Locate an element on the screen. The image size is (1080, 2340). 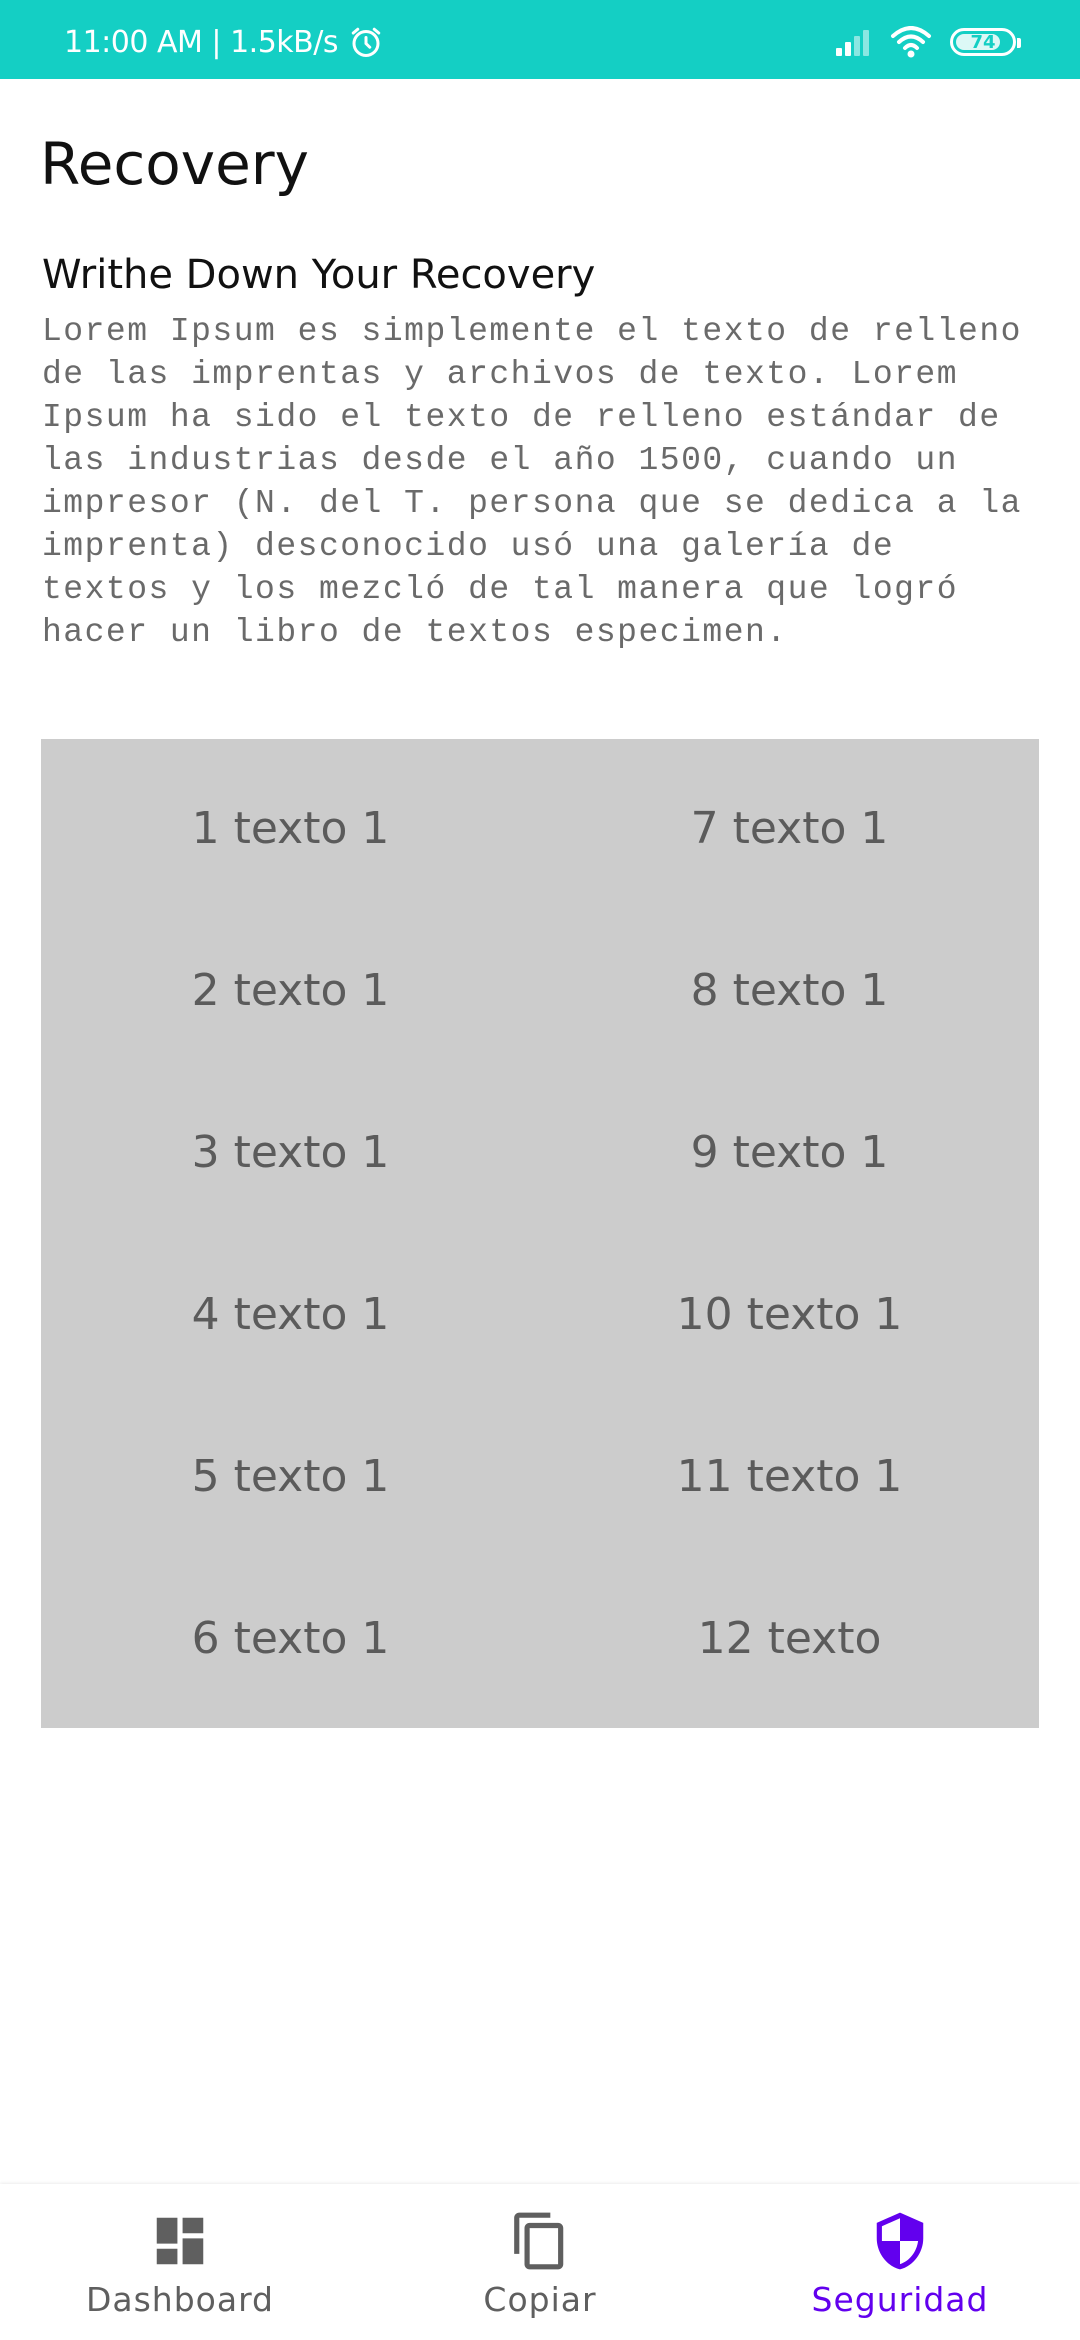
bottom-nav: Dashboard Copiar Seguridad is located at coordinates (540, 2262).